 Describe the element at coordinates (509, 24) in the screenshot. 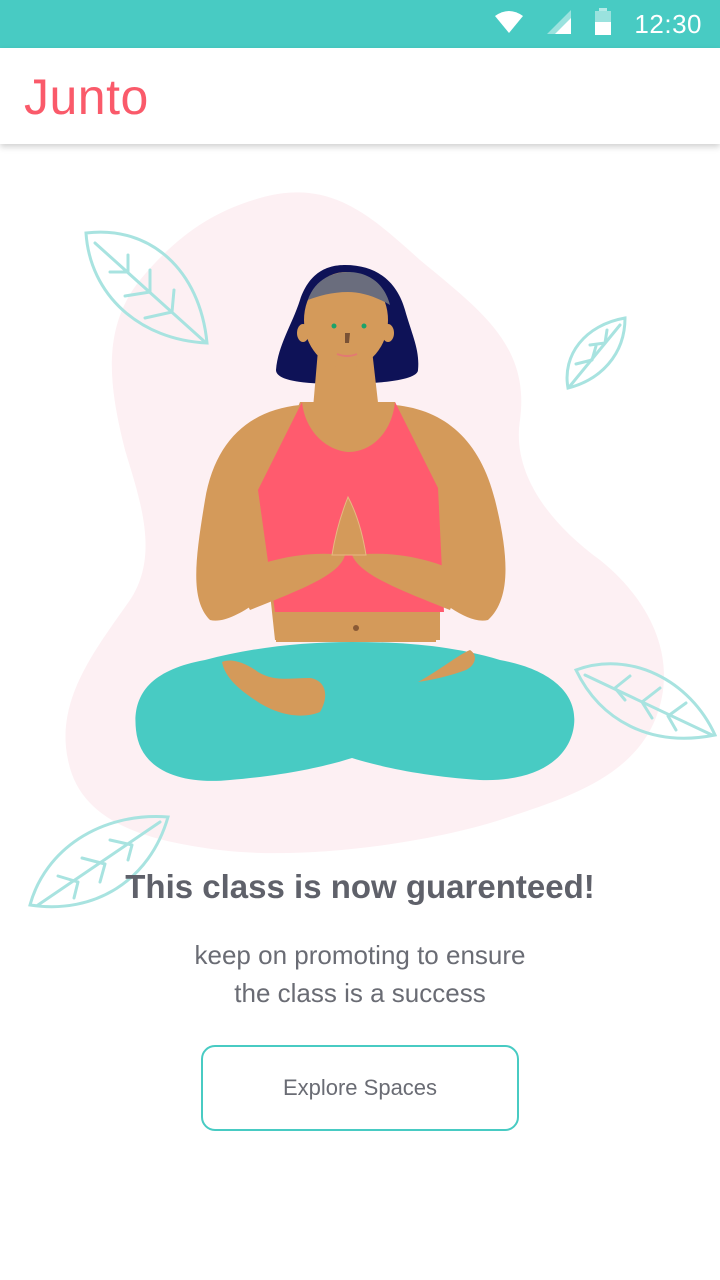

I see `wifi-icon` at that location.